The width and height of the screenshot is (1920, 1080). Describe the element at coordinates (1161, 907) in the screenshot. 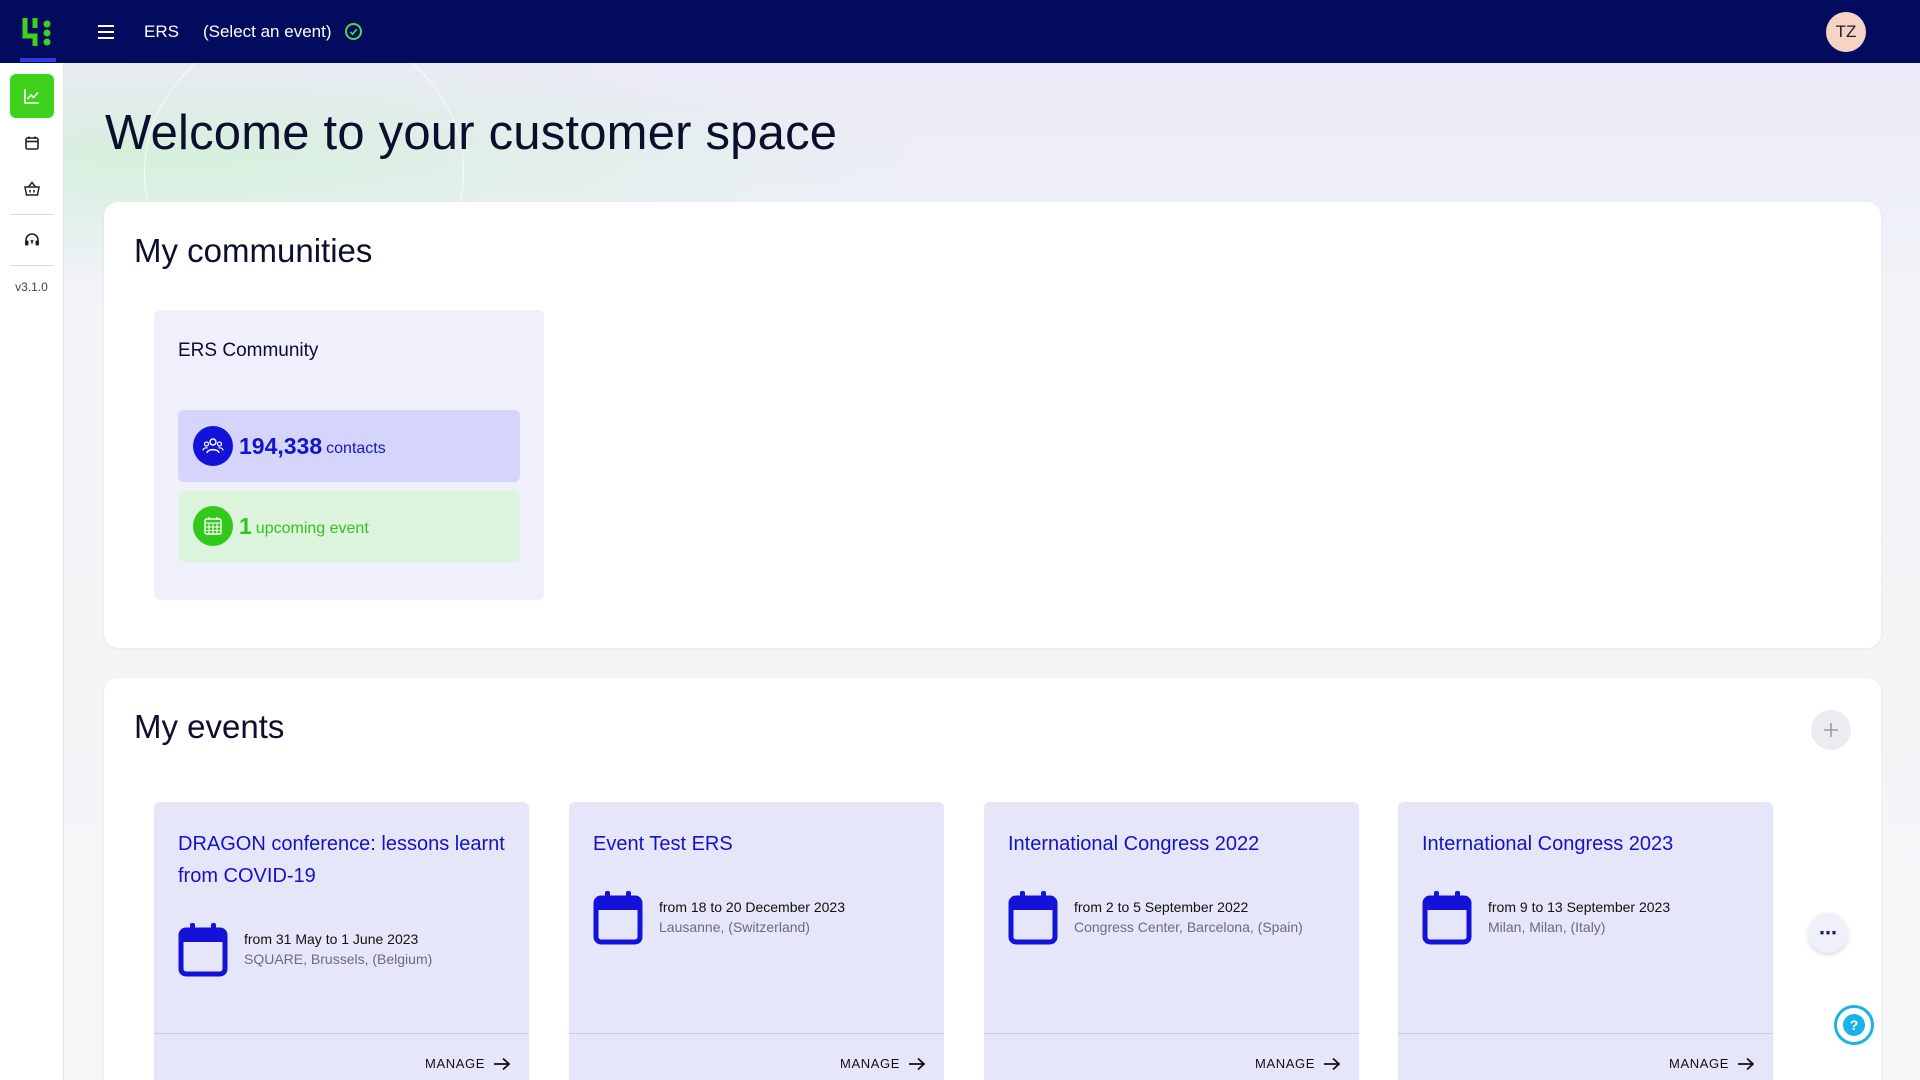

I see `event-dates: from 2 to 5 September 2022` at that location.